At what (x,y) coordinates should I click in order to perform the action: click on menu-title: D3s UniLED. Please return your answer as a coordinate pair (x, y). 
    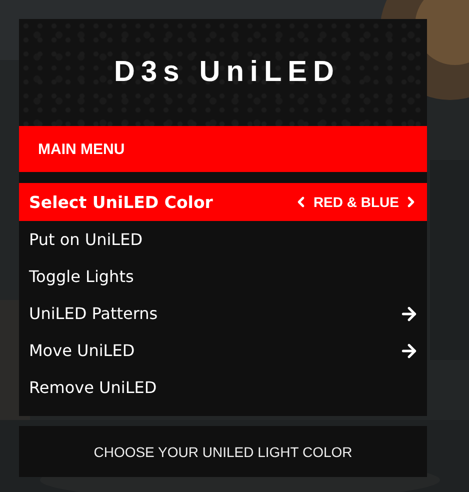
    Looking at the image, I should click on (227, 72).